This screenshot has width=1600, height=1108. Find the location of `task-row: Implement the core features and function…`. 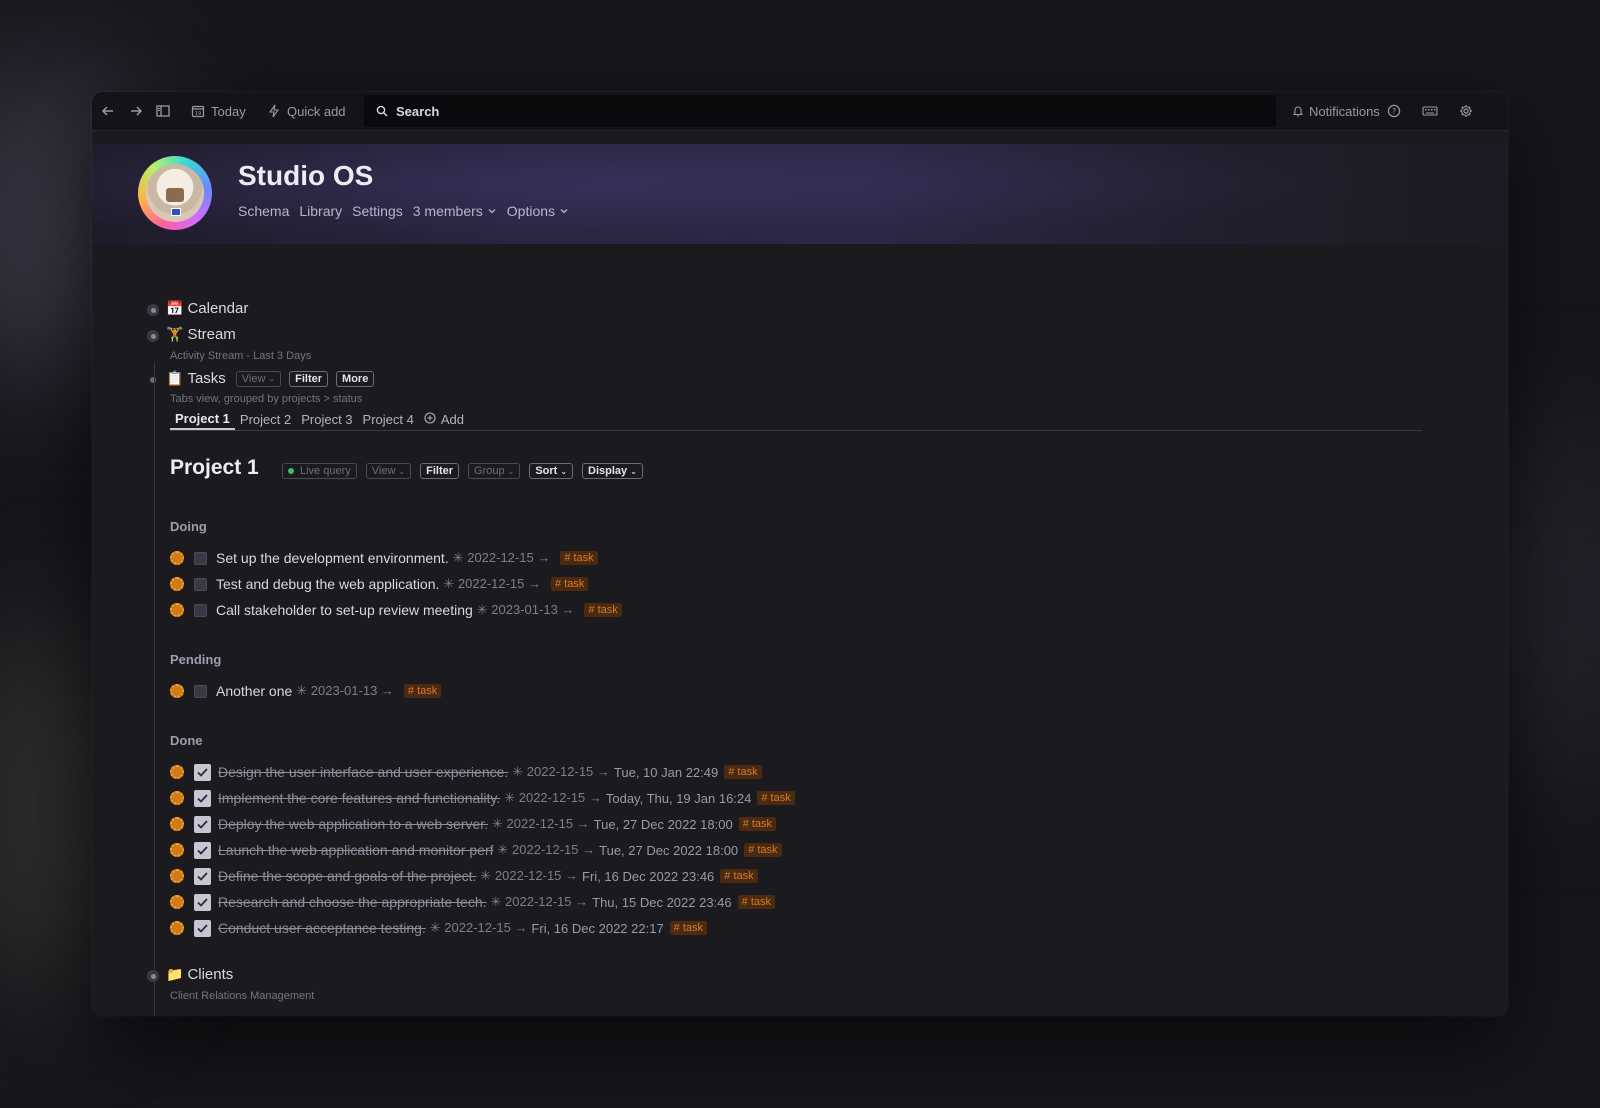

task-row: Implement the core features and function… is located at coordinates (482, 798).